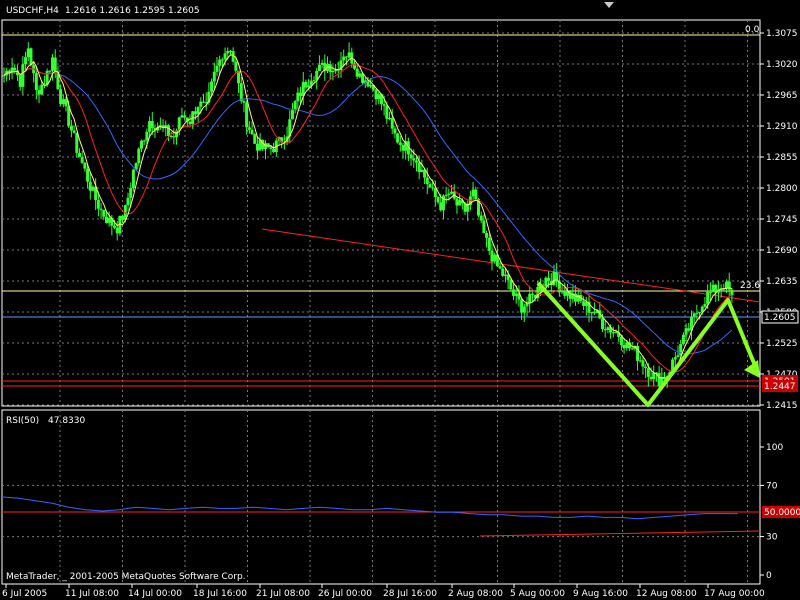 Image resolution: width=800 pixels, height=600 pixels. Describe the element at coordinates (780, 318) in the screenshot. I see `svg-text: 1.2605` at that location.